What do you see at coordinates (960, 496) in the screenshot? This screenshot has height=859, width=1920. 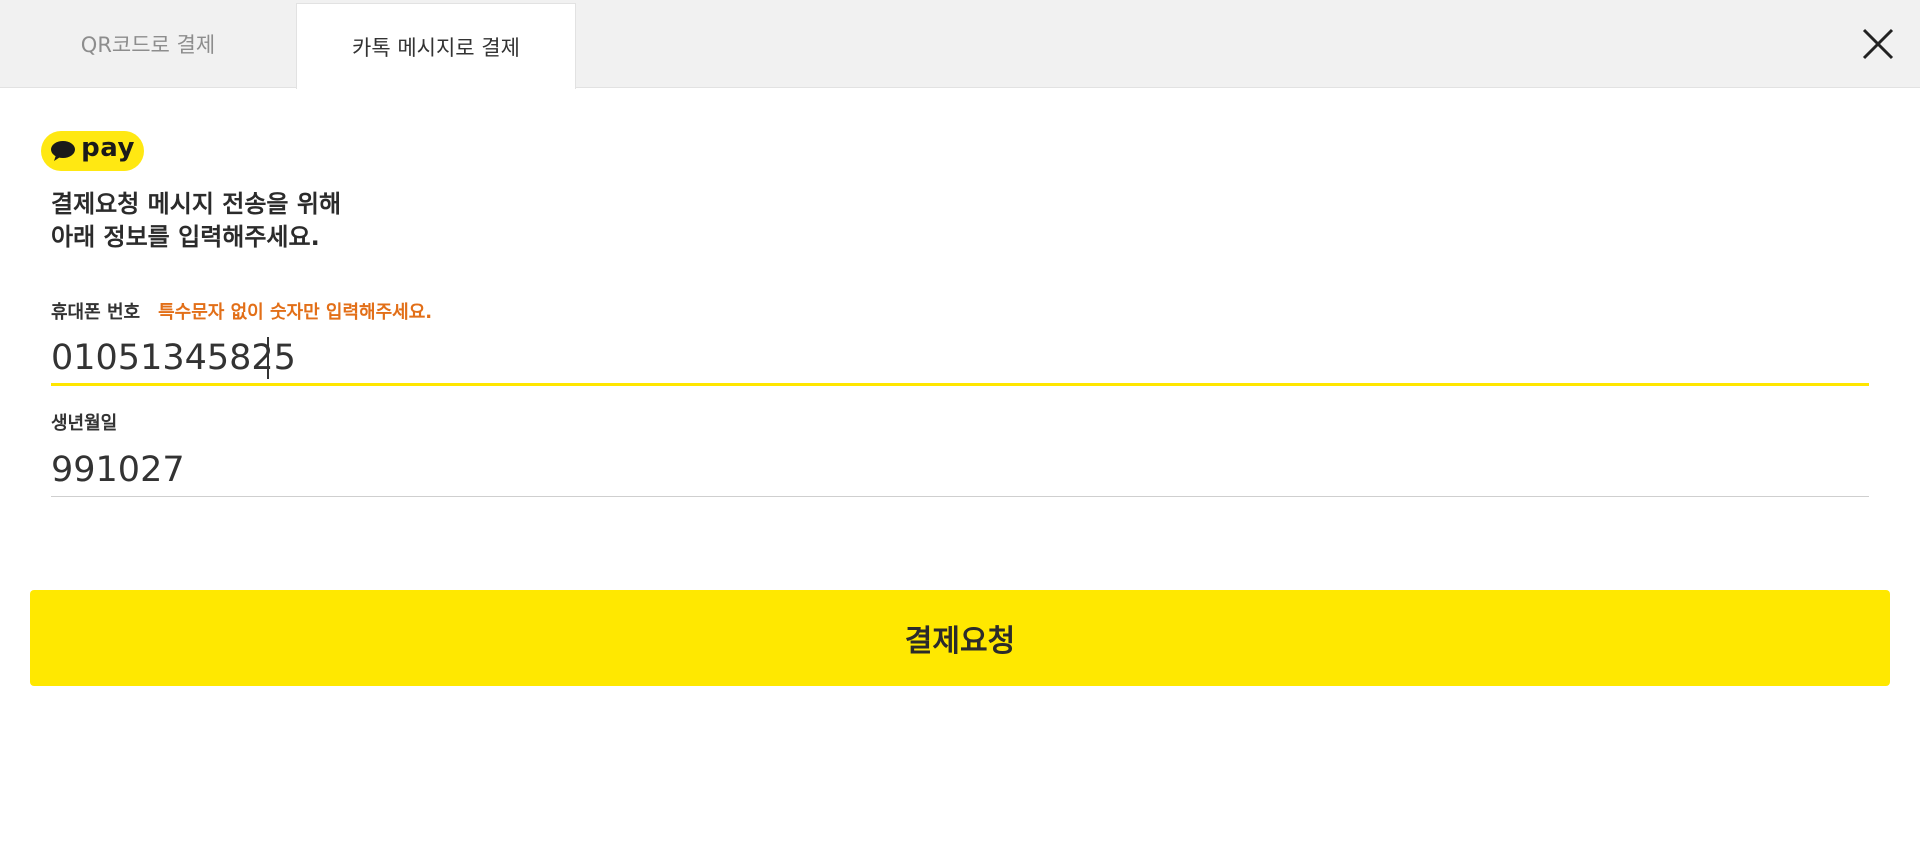 I see `birth-input-underline` at bounding box center [960, 496].